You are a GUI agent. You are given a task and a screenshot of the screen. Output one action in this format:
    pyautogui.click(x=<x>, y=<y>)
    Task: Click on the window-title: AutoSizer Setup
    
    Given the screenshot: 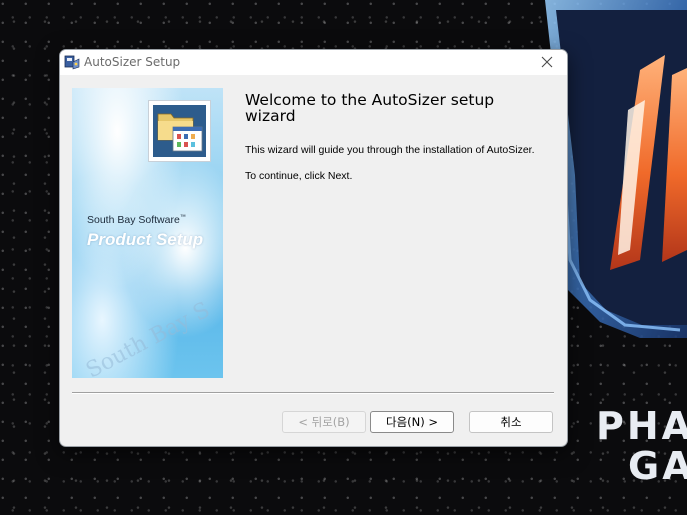 What is the action you would take?
    pyautogui.click(x=132, y=62)
    